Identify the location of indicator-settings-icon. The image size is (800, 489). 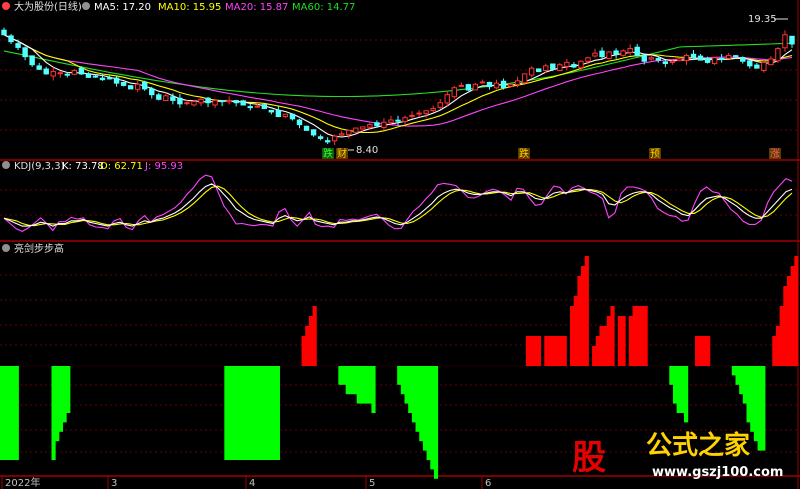
(6, 248).